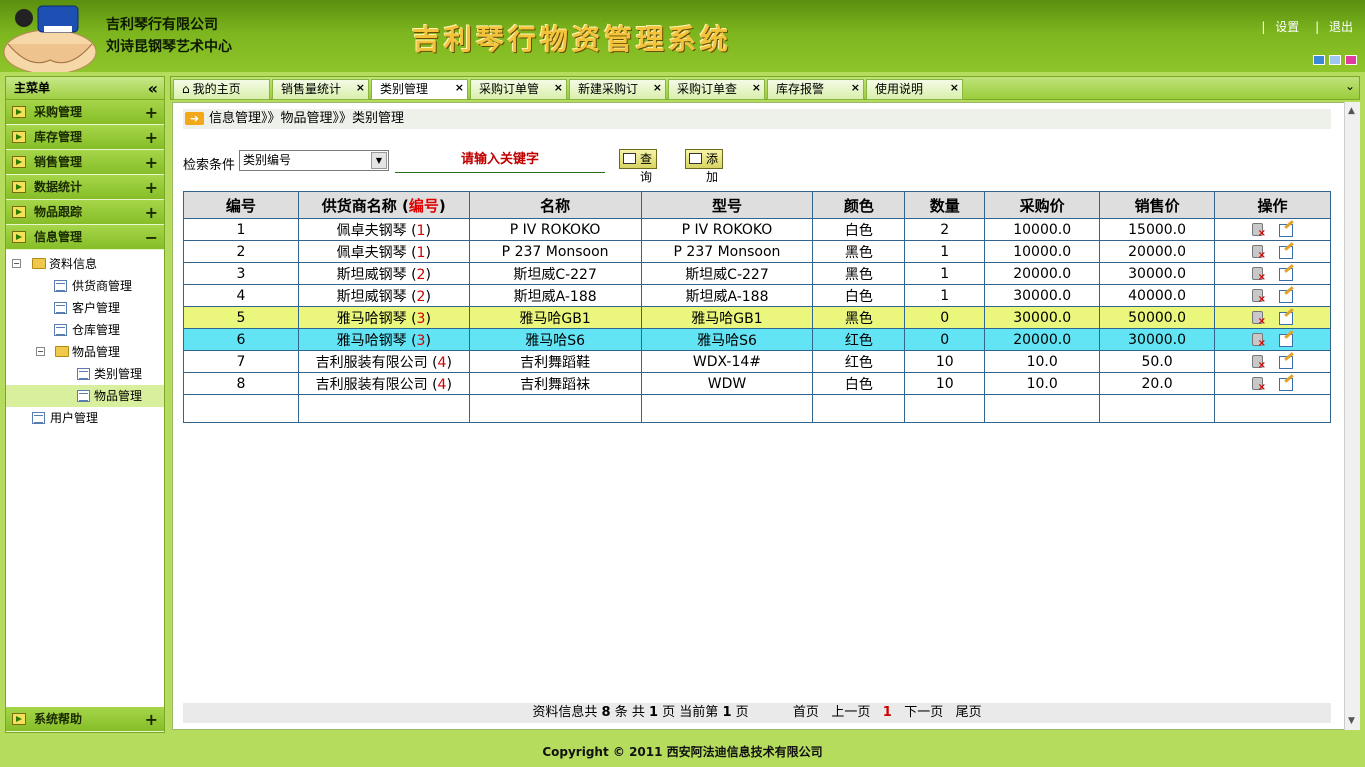 The width and height of the screenshot is (1365, 767). Describe the element at coordinates (757, 119) in the screenshot. I see `breadcrumb: ➜ 信息管理》》物品管理》》类别管理` at that location.